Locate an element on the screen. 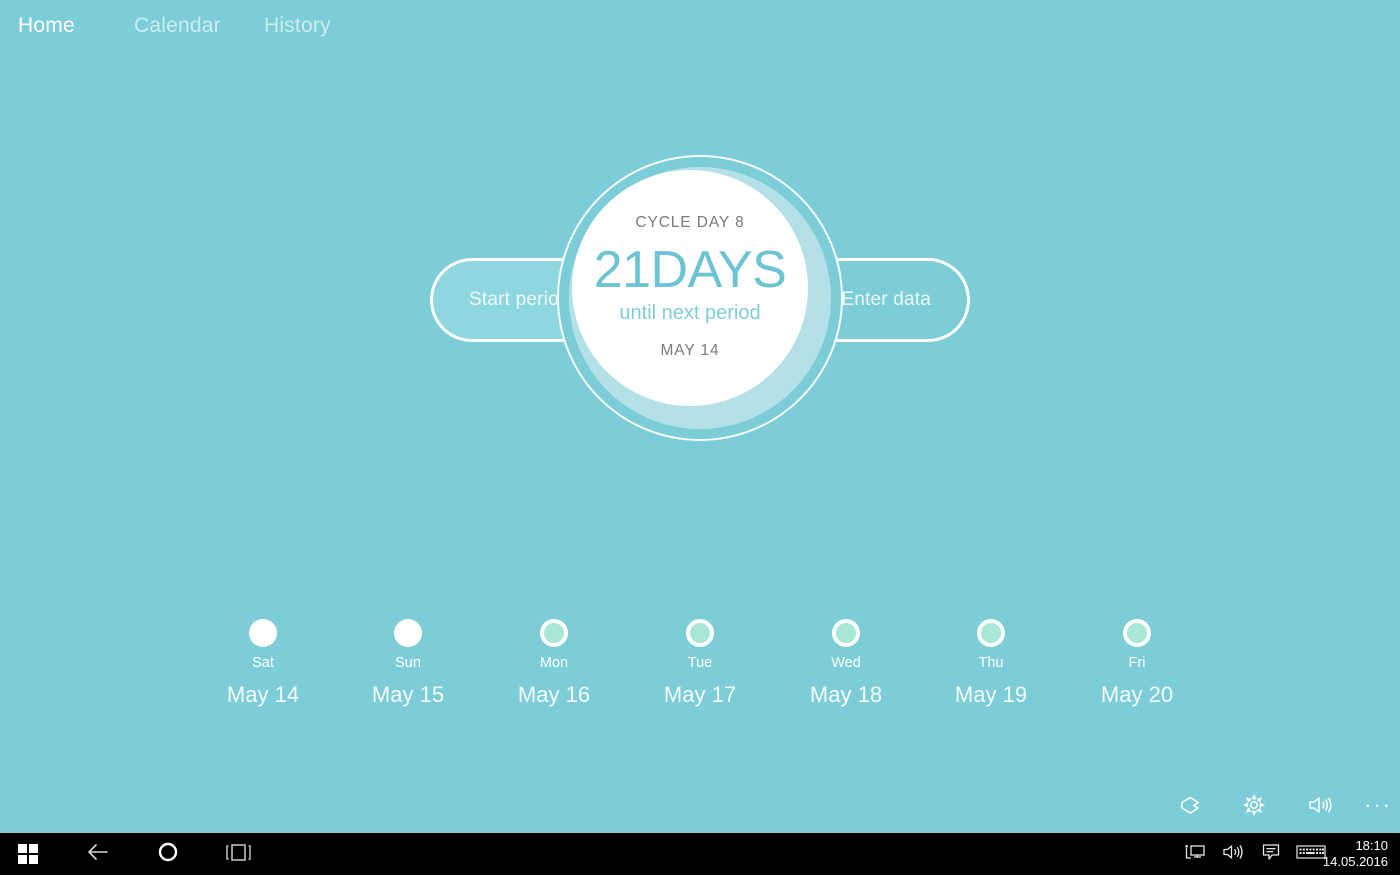 The height and width of the screenshot is (875, 1400). day-date-thu: May 19 is located at coordinates (991, 694).